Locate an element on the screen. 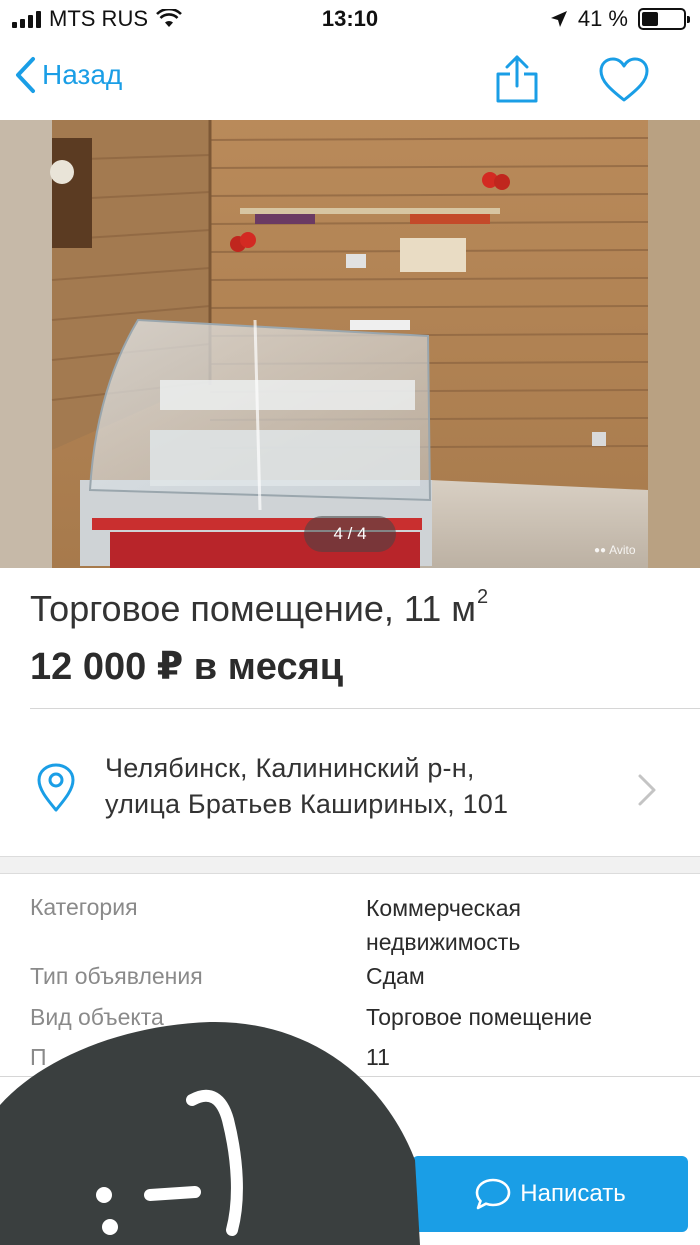 The height and width of the screenshot is (1245, 700). write-button-label: Написать is located at coordinates (573, 1193).